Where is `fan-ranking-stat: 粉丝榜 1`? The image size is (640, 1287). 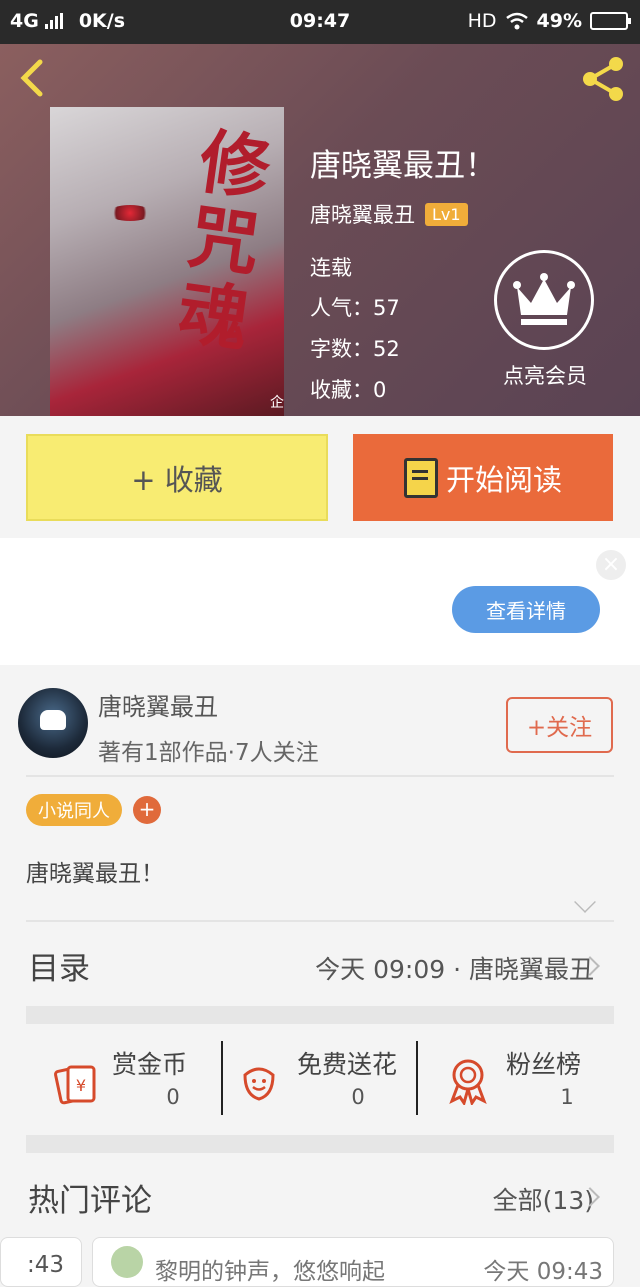
fan-ranking-stat: 粉丝榜 1 is located at coordinates (537, 1080).